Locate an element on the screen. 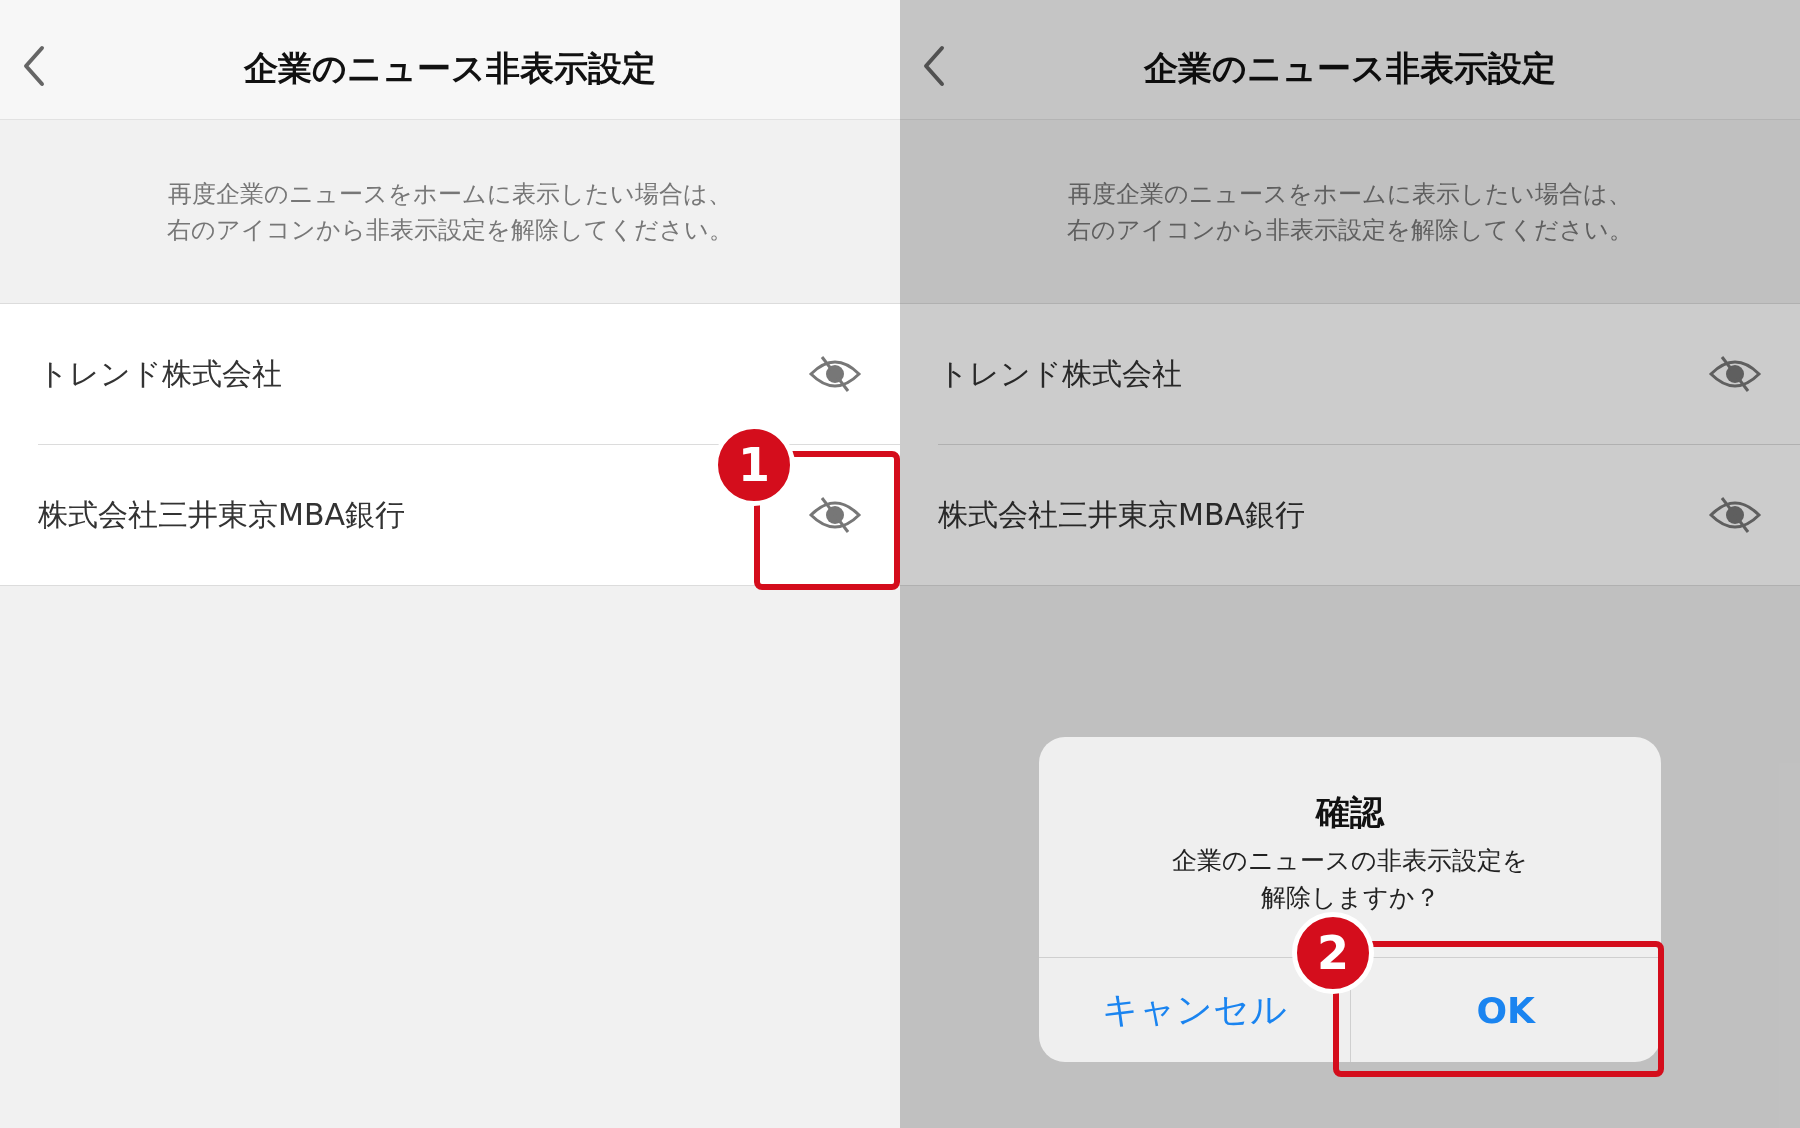 The height and width of the screenshot is (1128, 1800). dialog-message: 企業のニュースの非表示設定を 解除しますか？ is located at coordinates (1350, 879).